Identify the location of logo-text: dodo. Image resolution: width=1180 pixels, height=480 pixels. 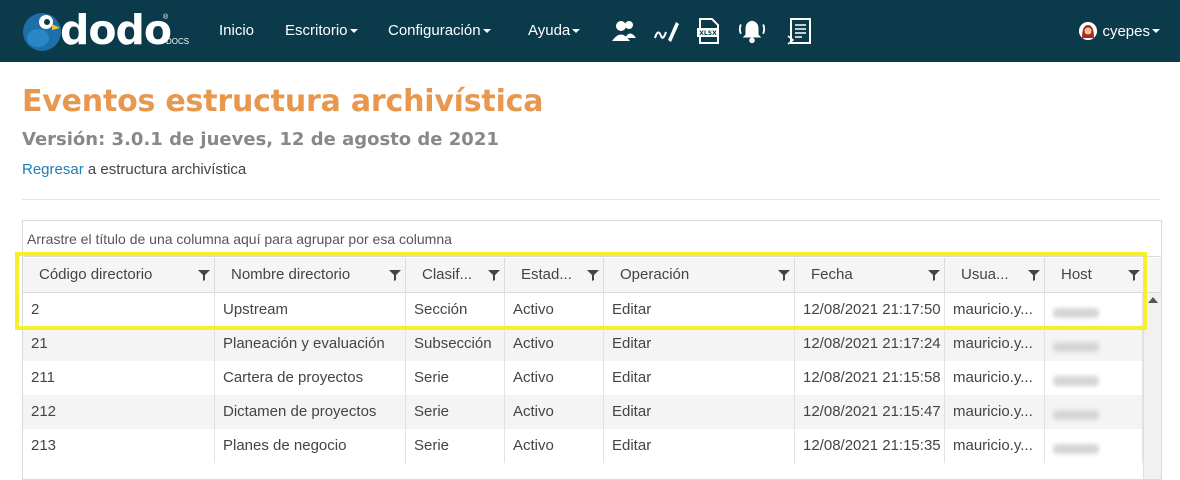
(116, 30).